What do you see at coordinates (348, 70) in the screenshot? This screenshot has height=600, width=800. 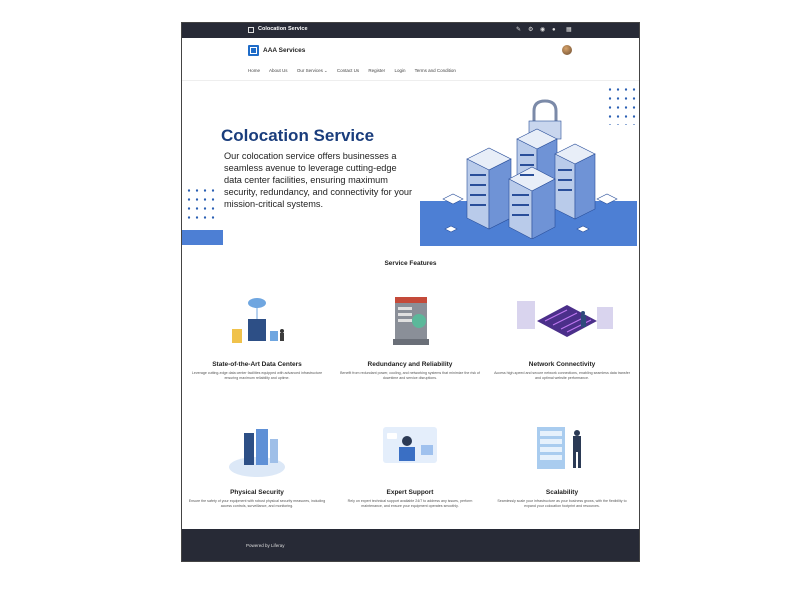 I see `nav-contact-us: Contact Us` at bounding box center [348, 70].